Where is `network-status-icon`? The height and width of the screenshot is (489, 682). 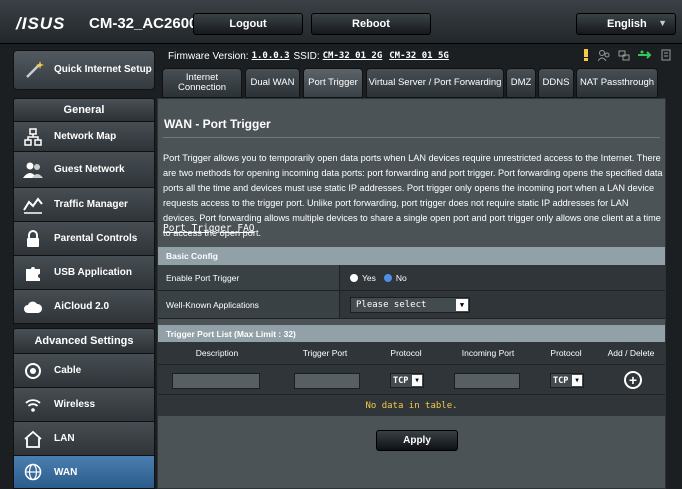 network-status-icon is located at coordinates (624, 55).